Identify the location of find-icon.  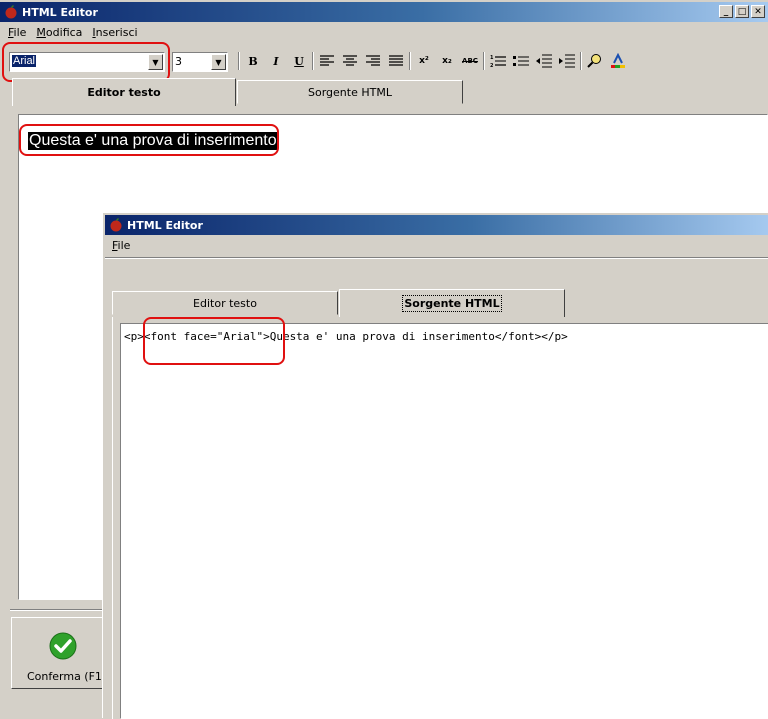
(594, 61).